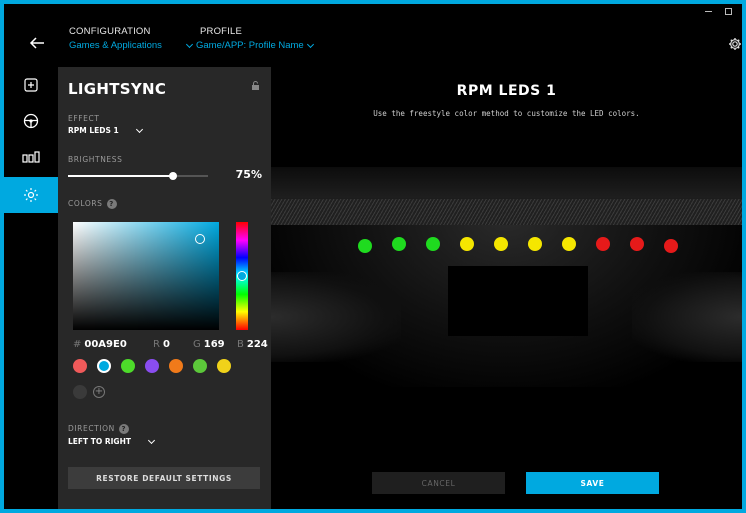 Image resolution: width=746 pixels, height=513 pixels. I want to click on wheel-led-strip, so click(506, 212).